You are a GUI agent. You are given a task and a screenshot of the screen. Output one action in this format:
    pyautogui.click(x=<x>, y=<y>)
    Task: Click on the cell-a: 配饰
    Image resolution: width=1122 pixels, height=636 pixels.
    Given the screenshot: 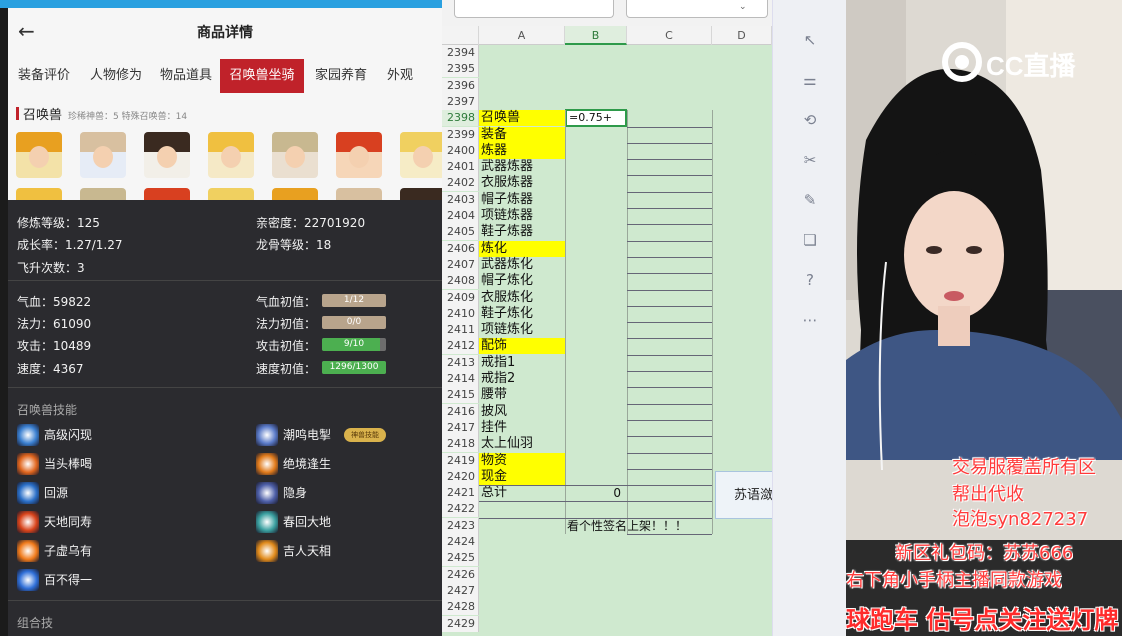 What is the action you would take?
    pyautogui.click(x=522, y=346)
    